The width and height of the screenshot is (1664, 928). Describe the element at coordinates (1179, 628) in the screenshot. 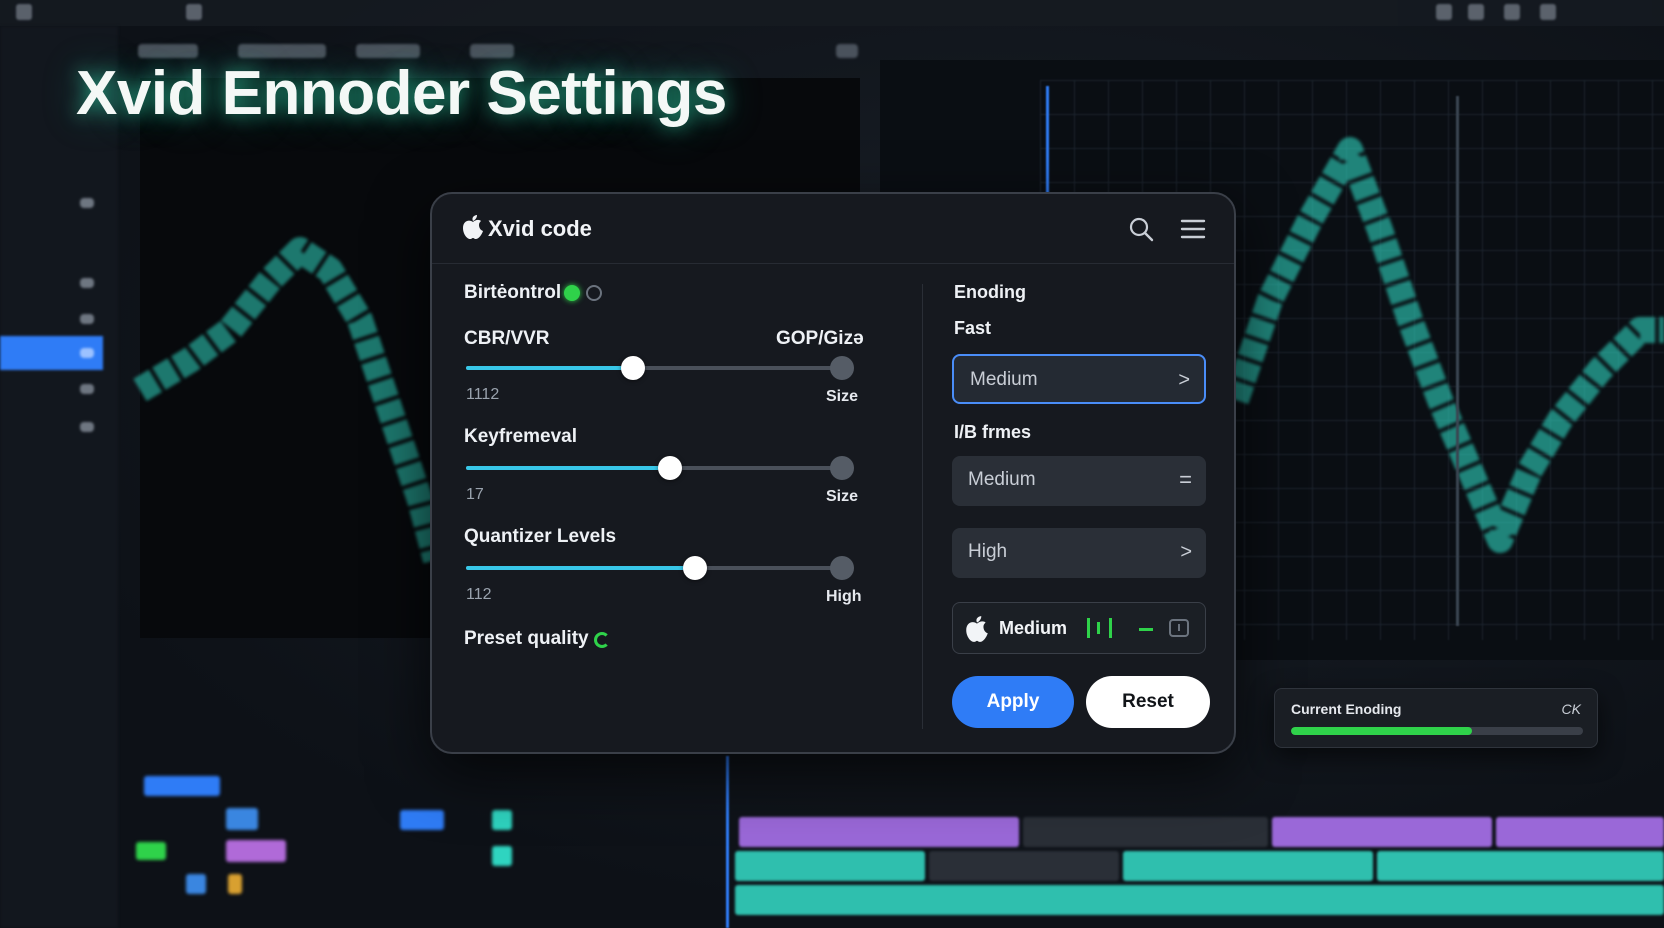

I see `info-icon` at that location.